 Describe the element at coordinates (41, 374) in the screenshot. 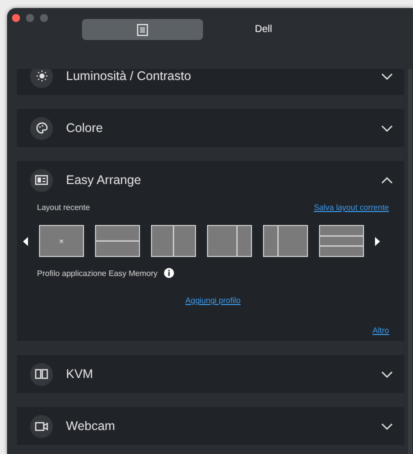

I see `dual-screen-icon` at that location.